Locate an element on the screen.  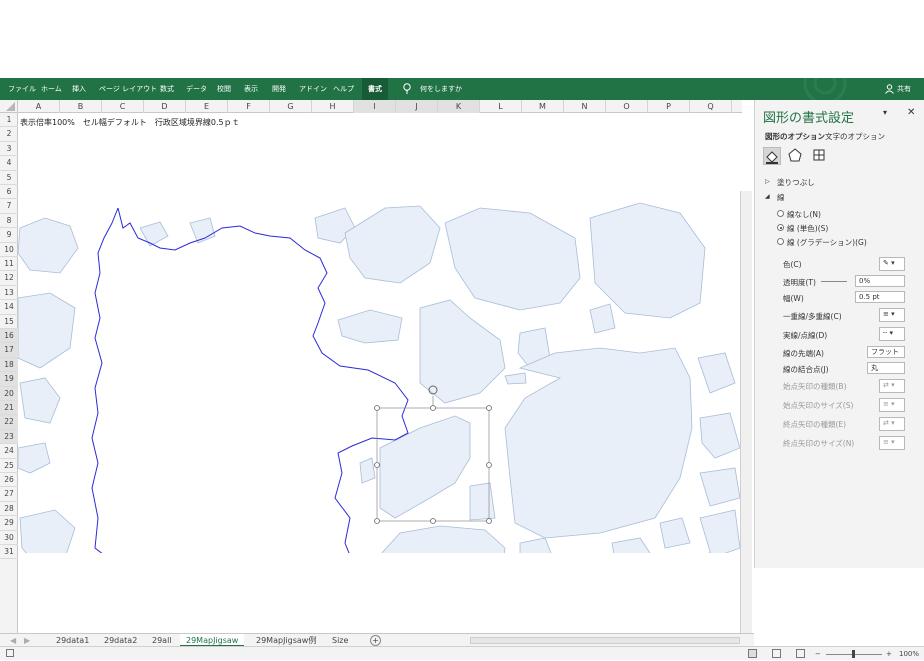
tab-page-layout: ページ レイアウト is located at coordinates (128, 89).